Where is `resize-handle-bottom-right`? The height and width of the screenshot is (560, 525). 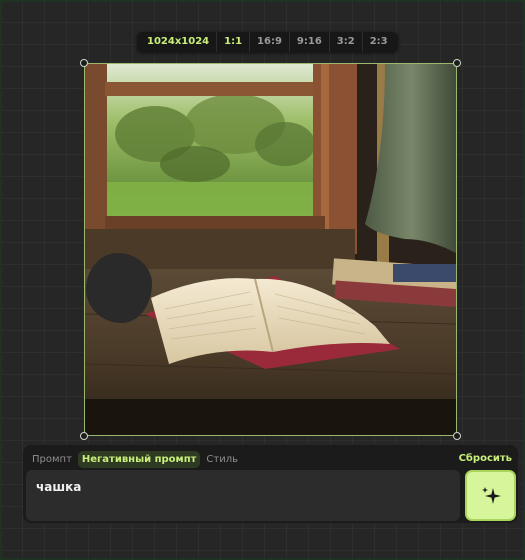 resize-handle-bottom-right is located at coordinates (457, 436).